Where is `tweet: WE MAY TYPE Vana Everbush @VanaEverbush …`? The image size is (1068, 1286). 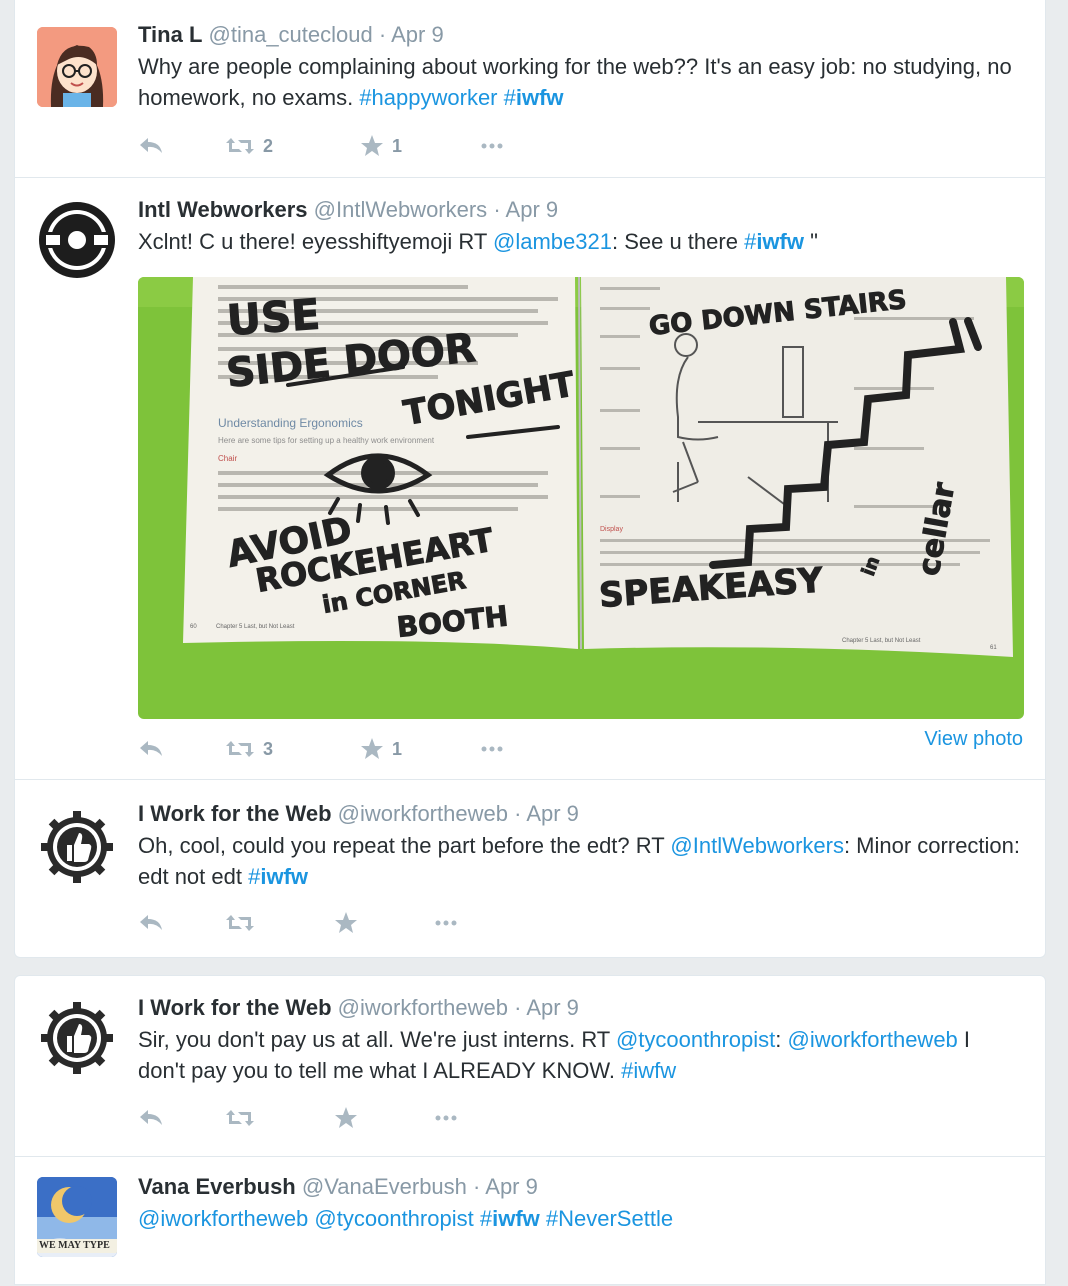 tweet: WE MAY TYPE Vana Everbush @VanaEverbush … is located at coordinates (530, 1221).